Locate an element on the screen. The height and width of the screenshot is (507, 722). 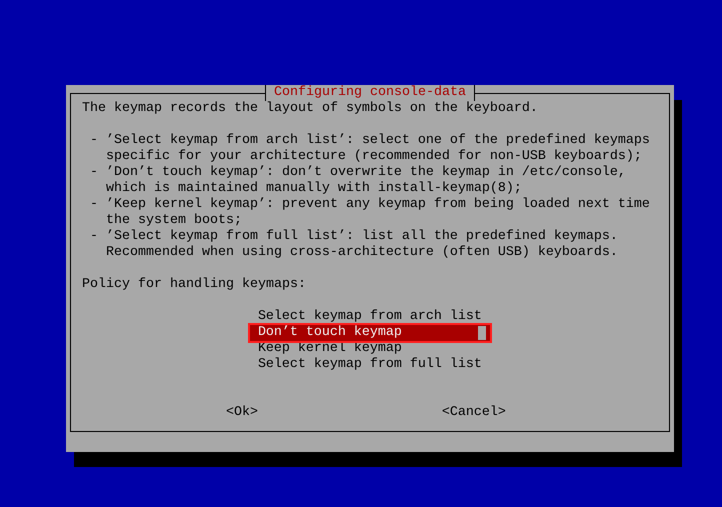
cursor-icon is located at coordinates (482, 333).